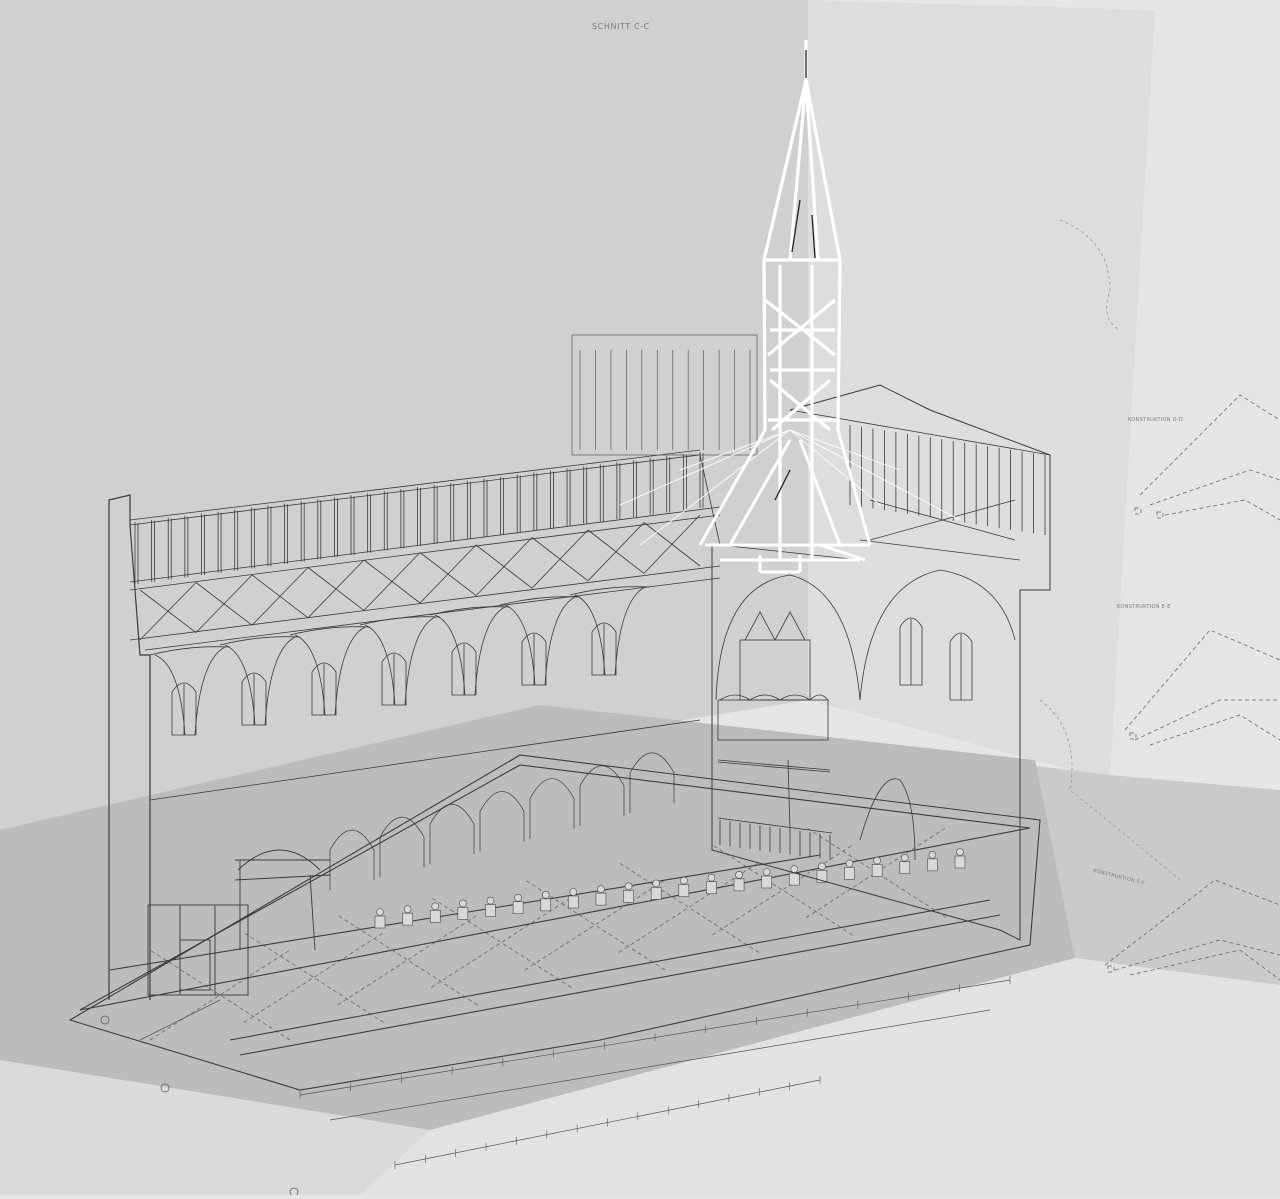  I want to click on section-title: SCHNITT C-C, so click(621, 26).